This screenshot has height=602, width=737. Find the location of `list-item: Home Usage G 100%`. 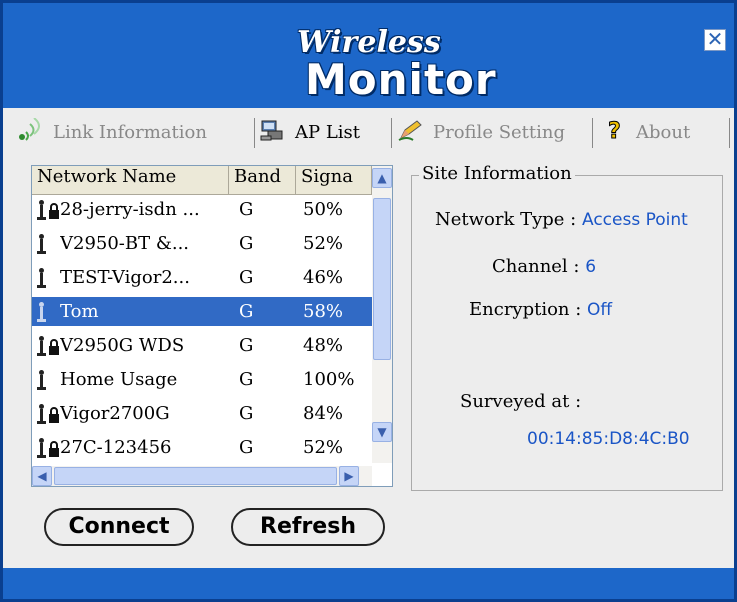

list-item: Home Usage G 100% is located at coordinates (202, 379).